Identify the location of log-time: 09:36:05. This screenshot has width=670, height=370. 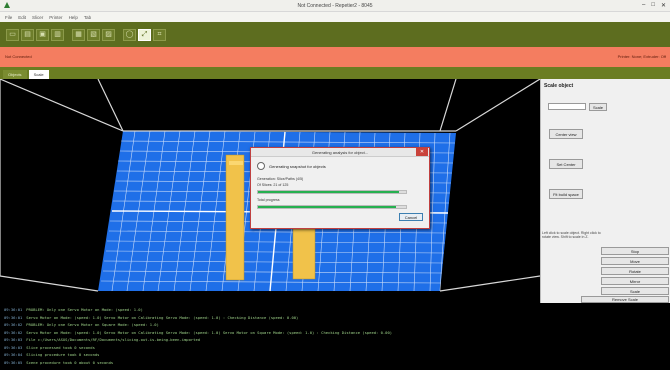
(13, 362).